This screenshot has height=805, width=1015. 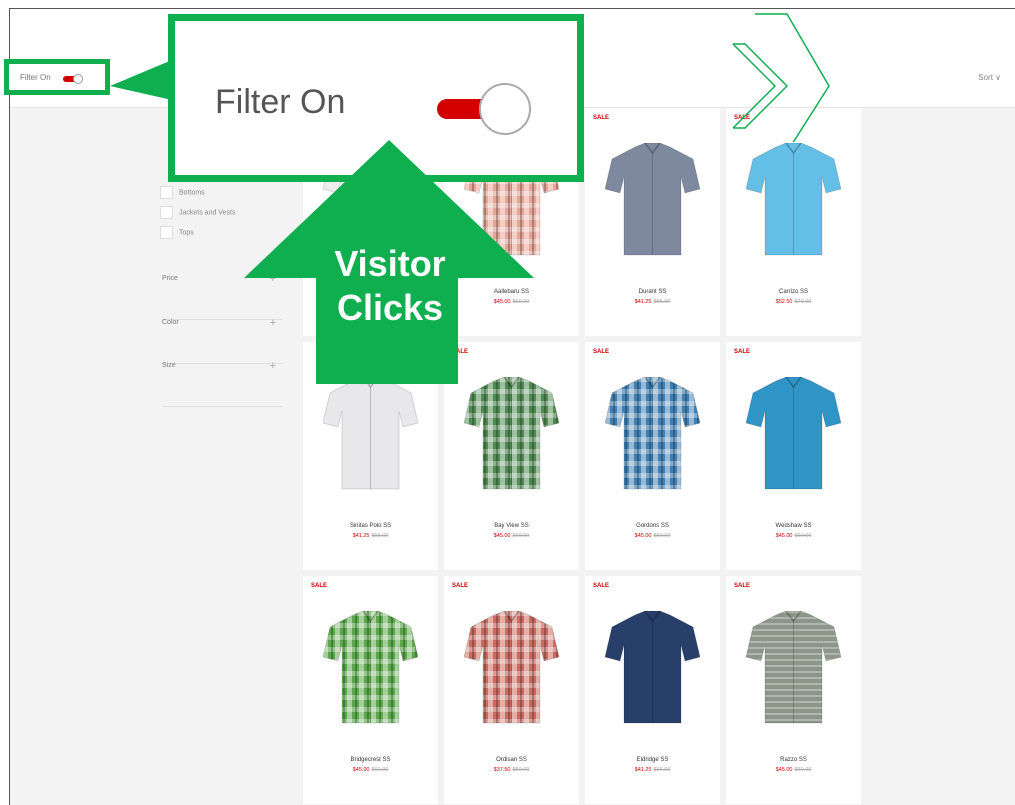 I want to click on product-card: SALE Bridgecrest SS $45.00 $60.00, so click(x=370, y=690).